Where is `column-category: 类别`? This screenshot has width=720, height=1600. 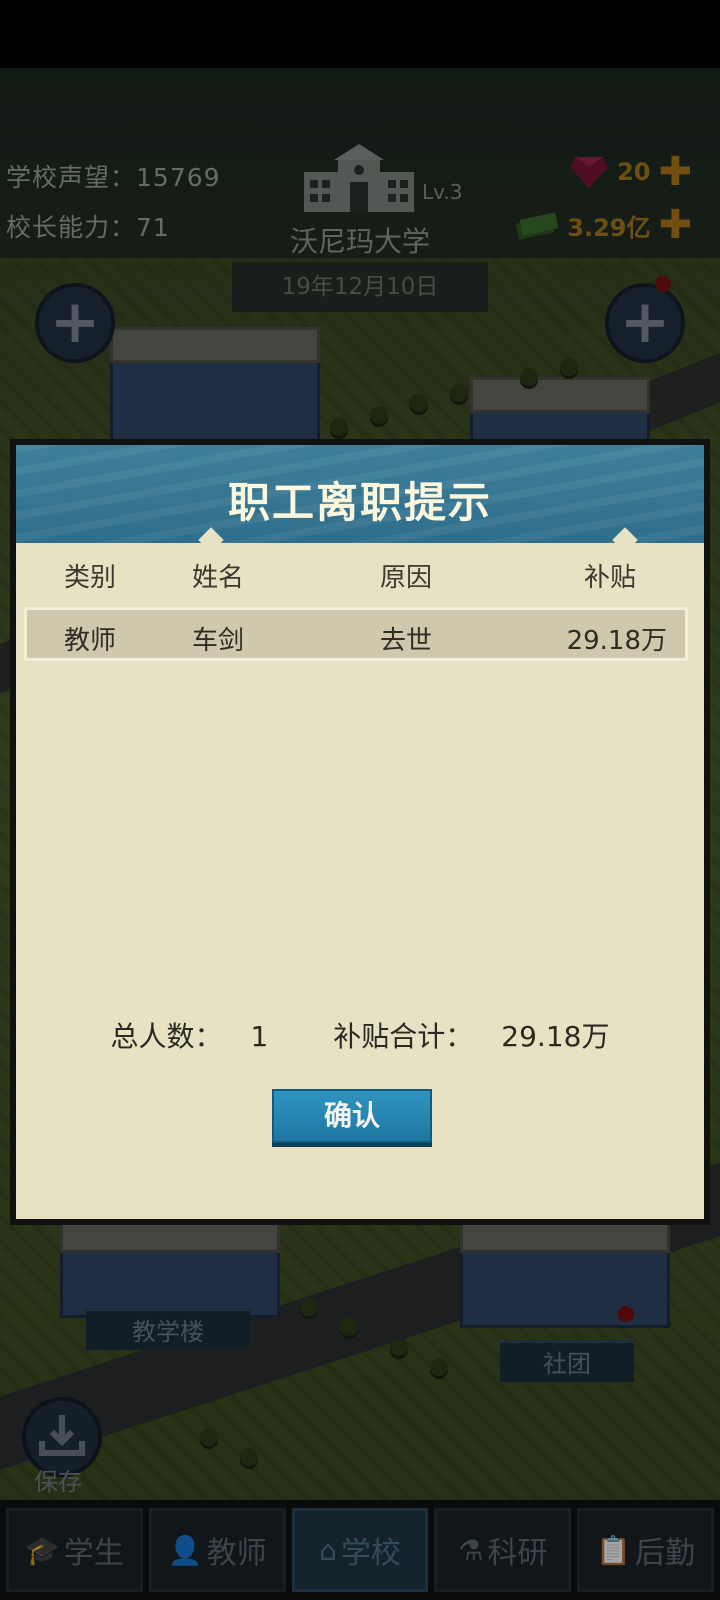 column-category: 类别 is located at coordinates (90, 578).